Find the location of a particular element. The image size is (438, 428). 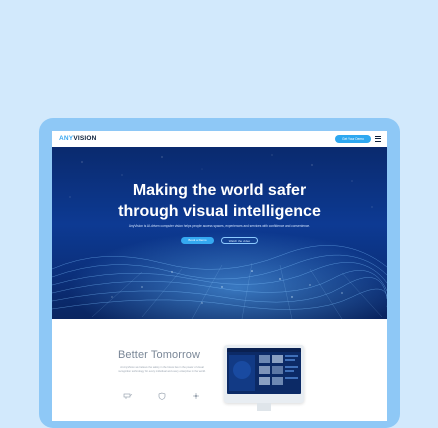

monitor-mockup is located at coordinates (264, 374).